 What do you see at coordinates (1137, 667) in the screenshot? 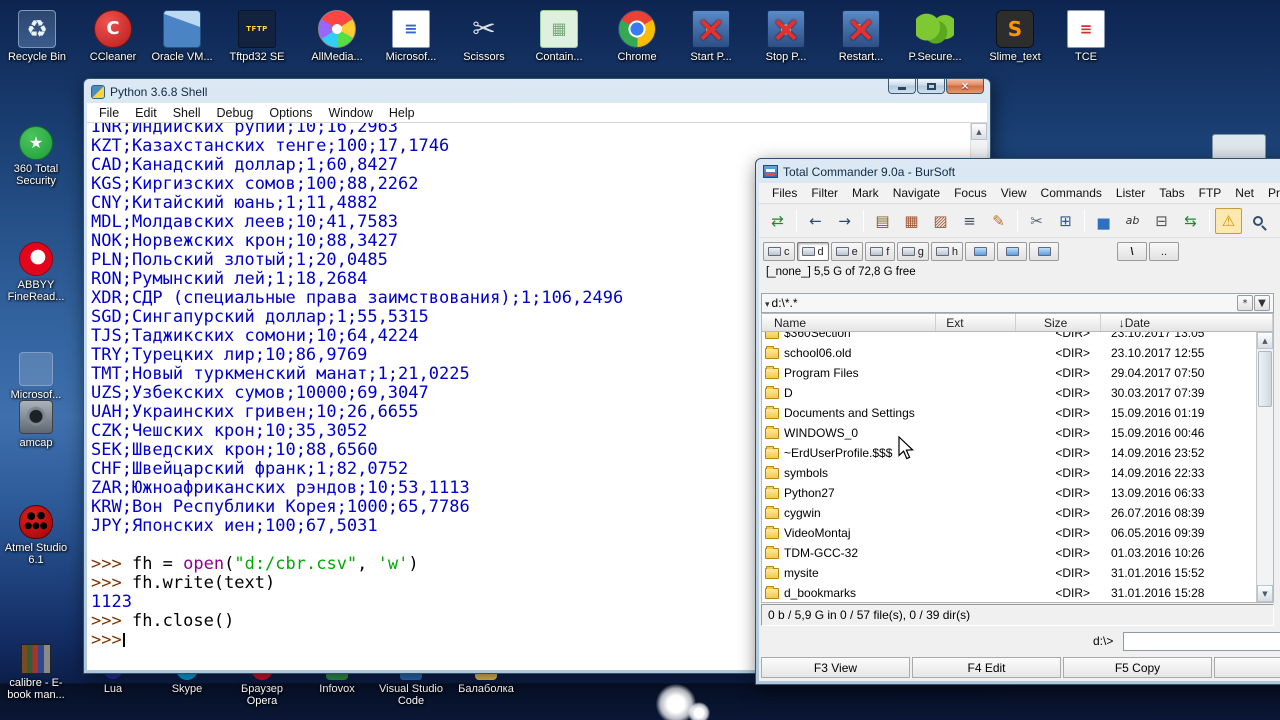
I see `fkey-button-f5-copy: F5 Copy` at bounding box center [1137, 667].